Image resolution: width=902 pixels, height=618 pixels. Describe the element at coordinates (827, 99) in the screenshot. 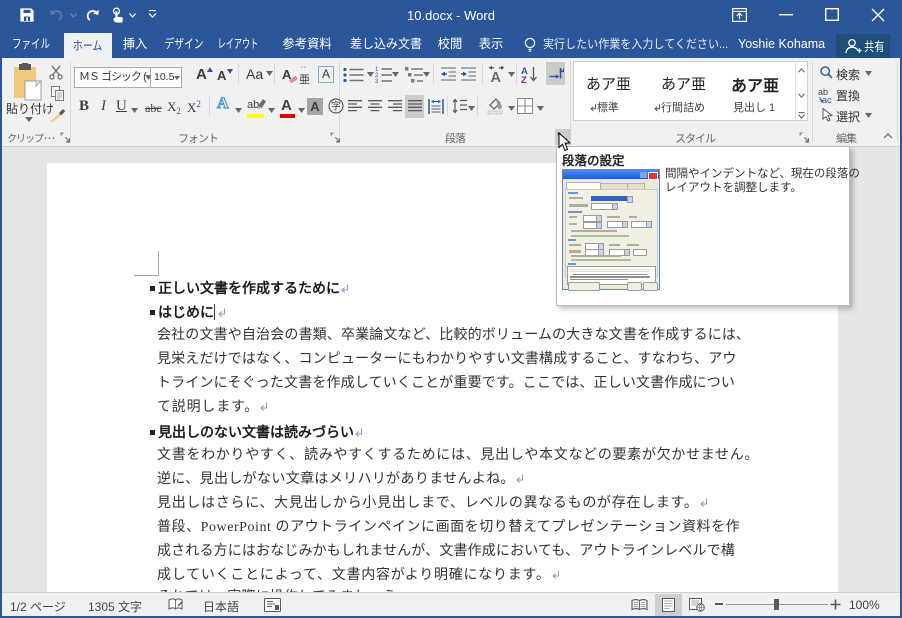

I see `svg-text: ac` at that location.